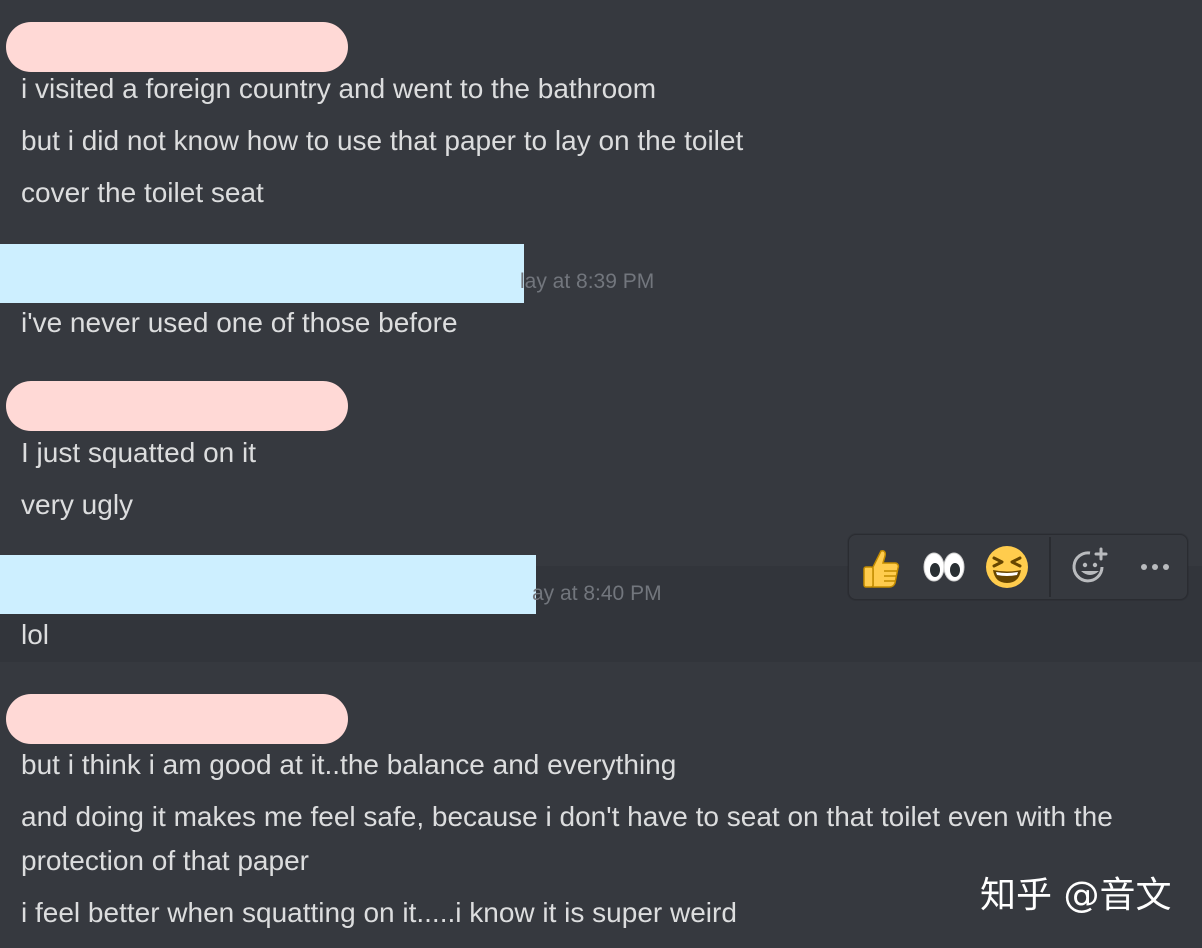 Image resolution: width=1202 pixels, height=948 pixels. I want to click on eyes-icon, so click(944, 567).